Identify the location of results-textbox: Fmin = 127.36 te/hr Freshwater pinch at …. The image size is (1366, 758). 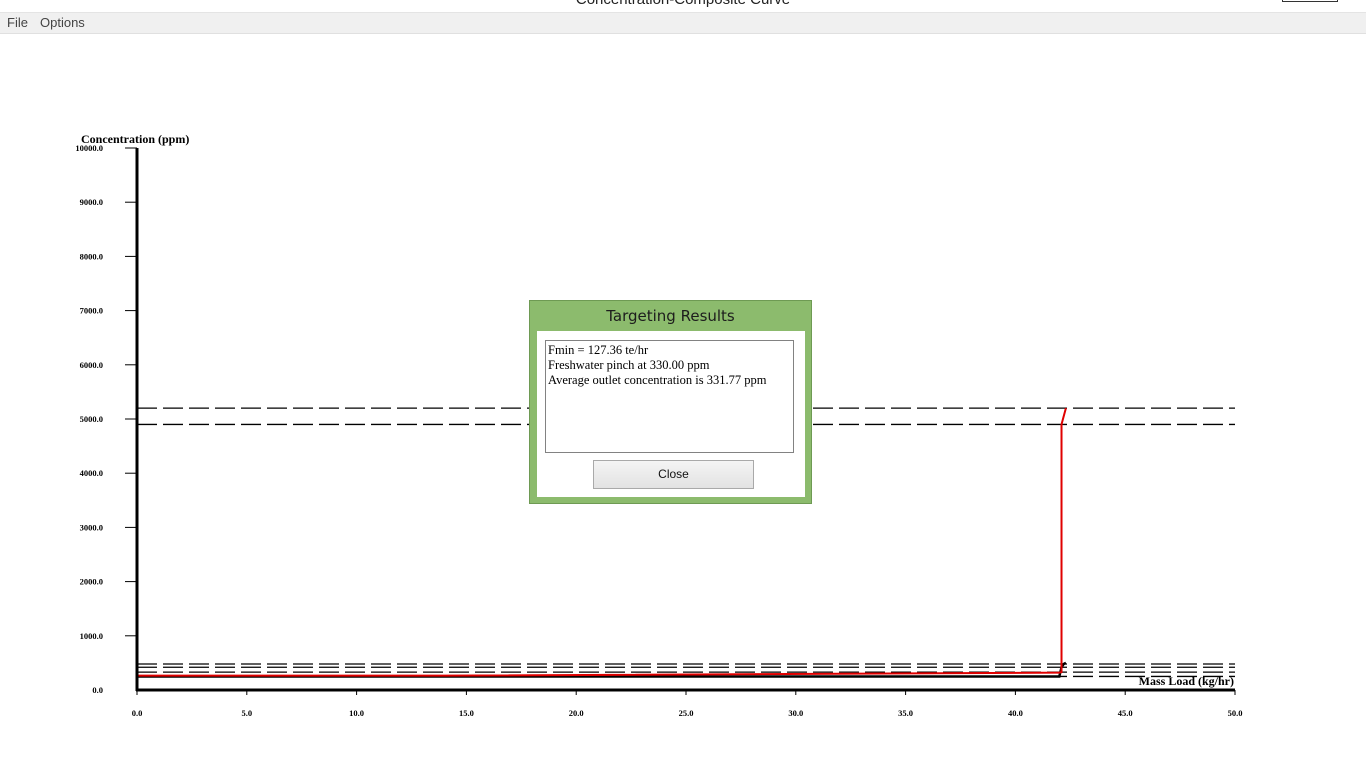
(669, 396).